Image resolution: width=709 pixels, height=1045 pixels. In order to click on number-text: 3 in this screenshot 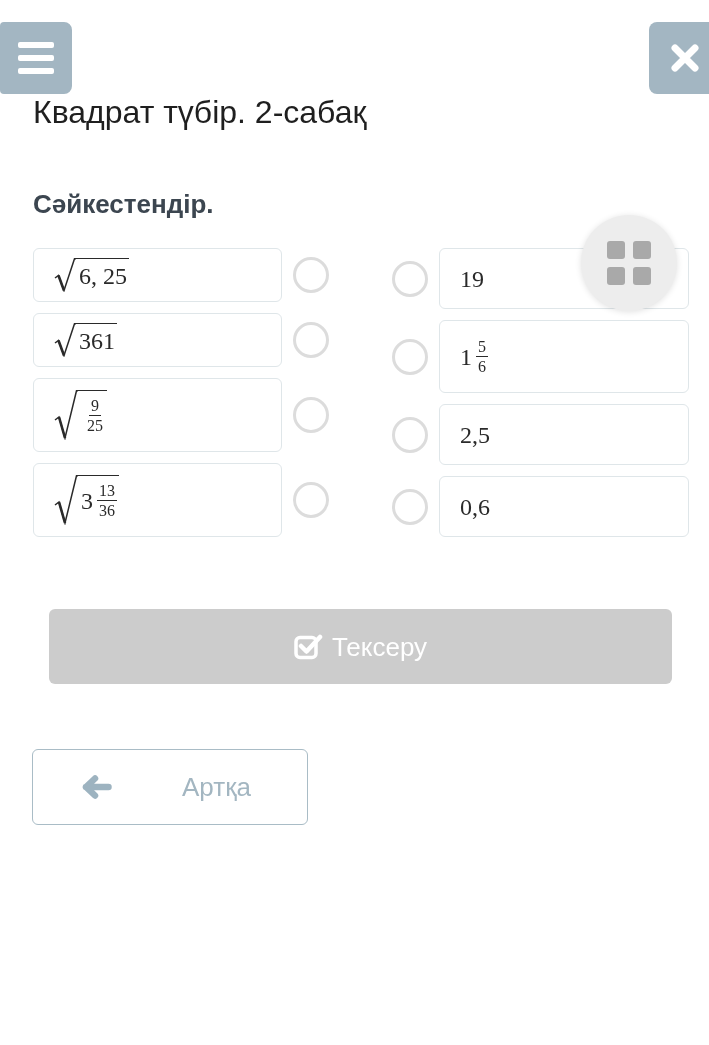, I will do `click(87, 500)`.